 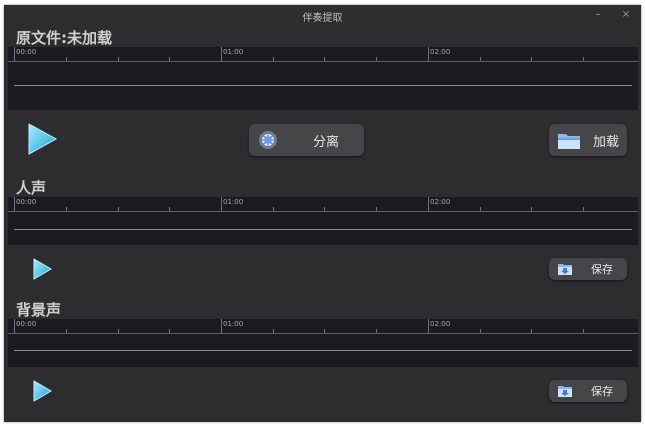 What do you see at coordinates (323, 326) in the screenshot?
I see `background-ruler: 00:00 01:00 02:00` at bounding box center [323, 326].